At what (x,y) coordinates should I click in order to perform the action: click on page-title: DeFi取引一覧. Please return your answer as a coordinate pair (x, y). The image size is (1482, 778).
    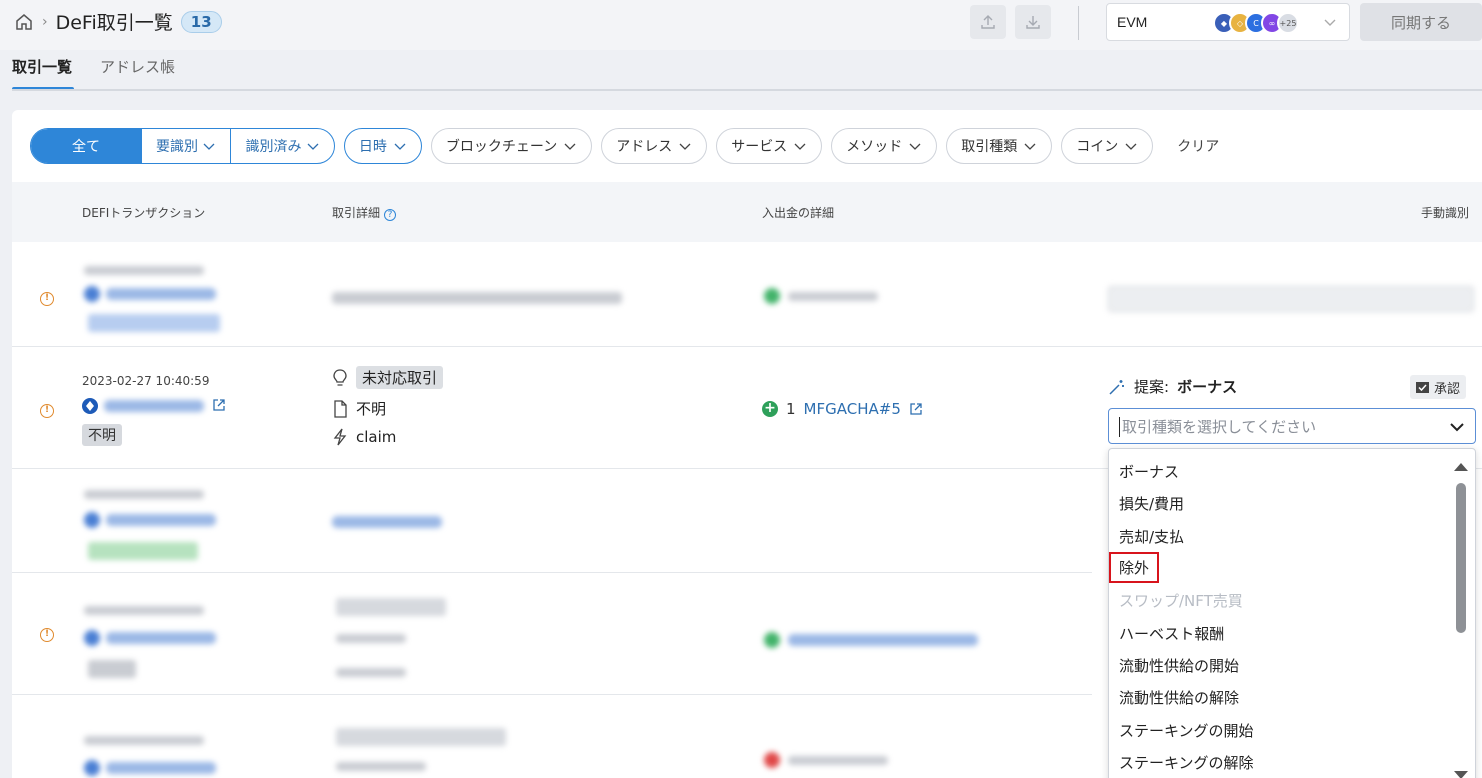
    Looking at the image, I should click on (114, 23).